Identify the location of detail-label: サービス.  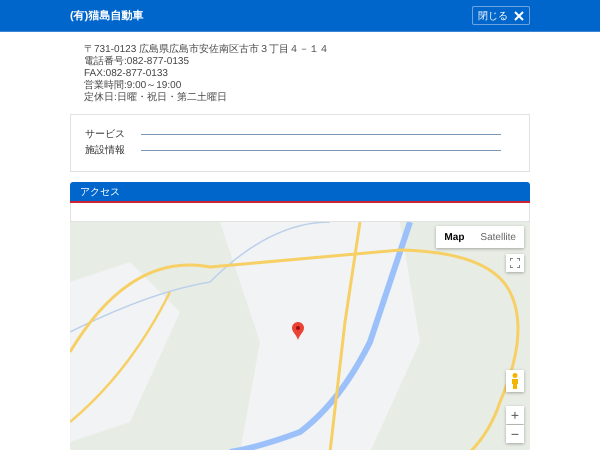
(105, 134).